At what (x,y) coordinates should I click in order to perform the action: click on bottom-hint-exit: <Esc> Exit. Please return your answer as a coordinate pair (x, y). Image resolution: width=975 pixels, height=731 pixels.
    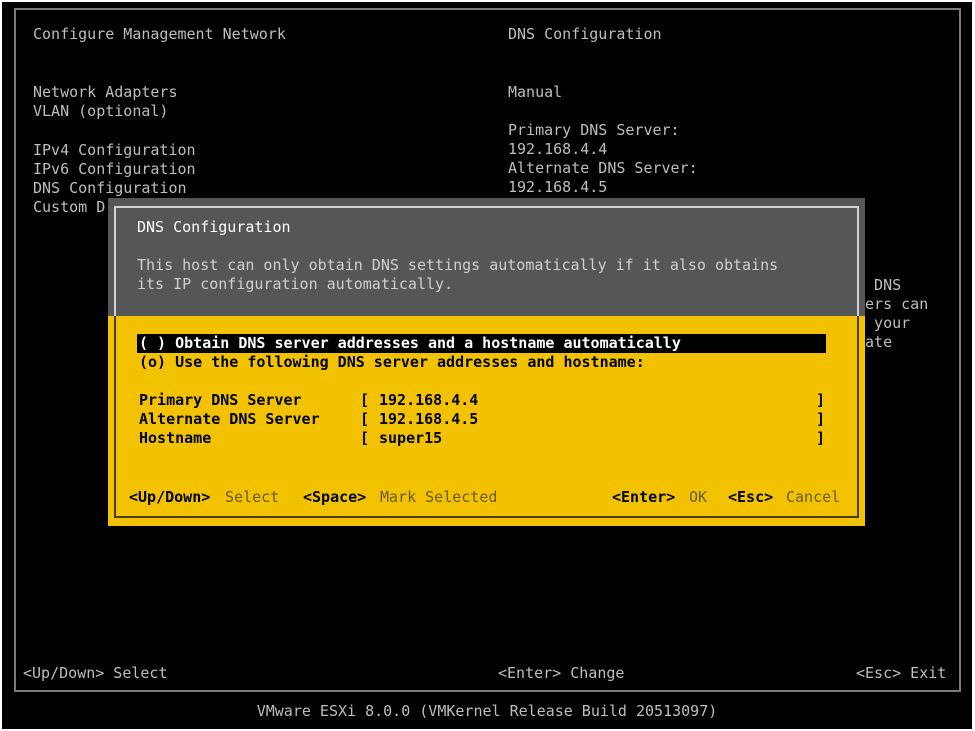
    Looking at the image, I should click on (901, 673).